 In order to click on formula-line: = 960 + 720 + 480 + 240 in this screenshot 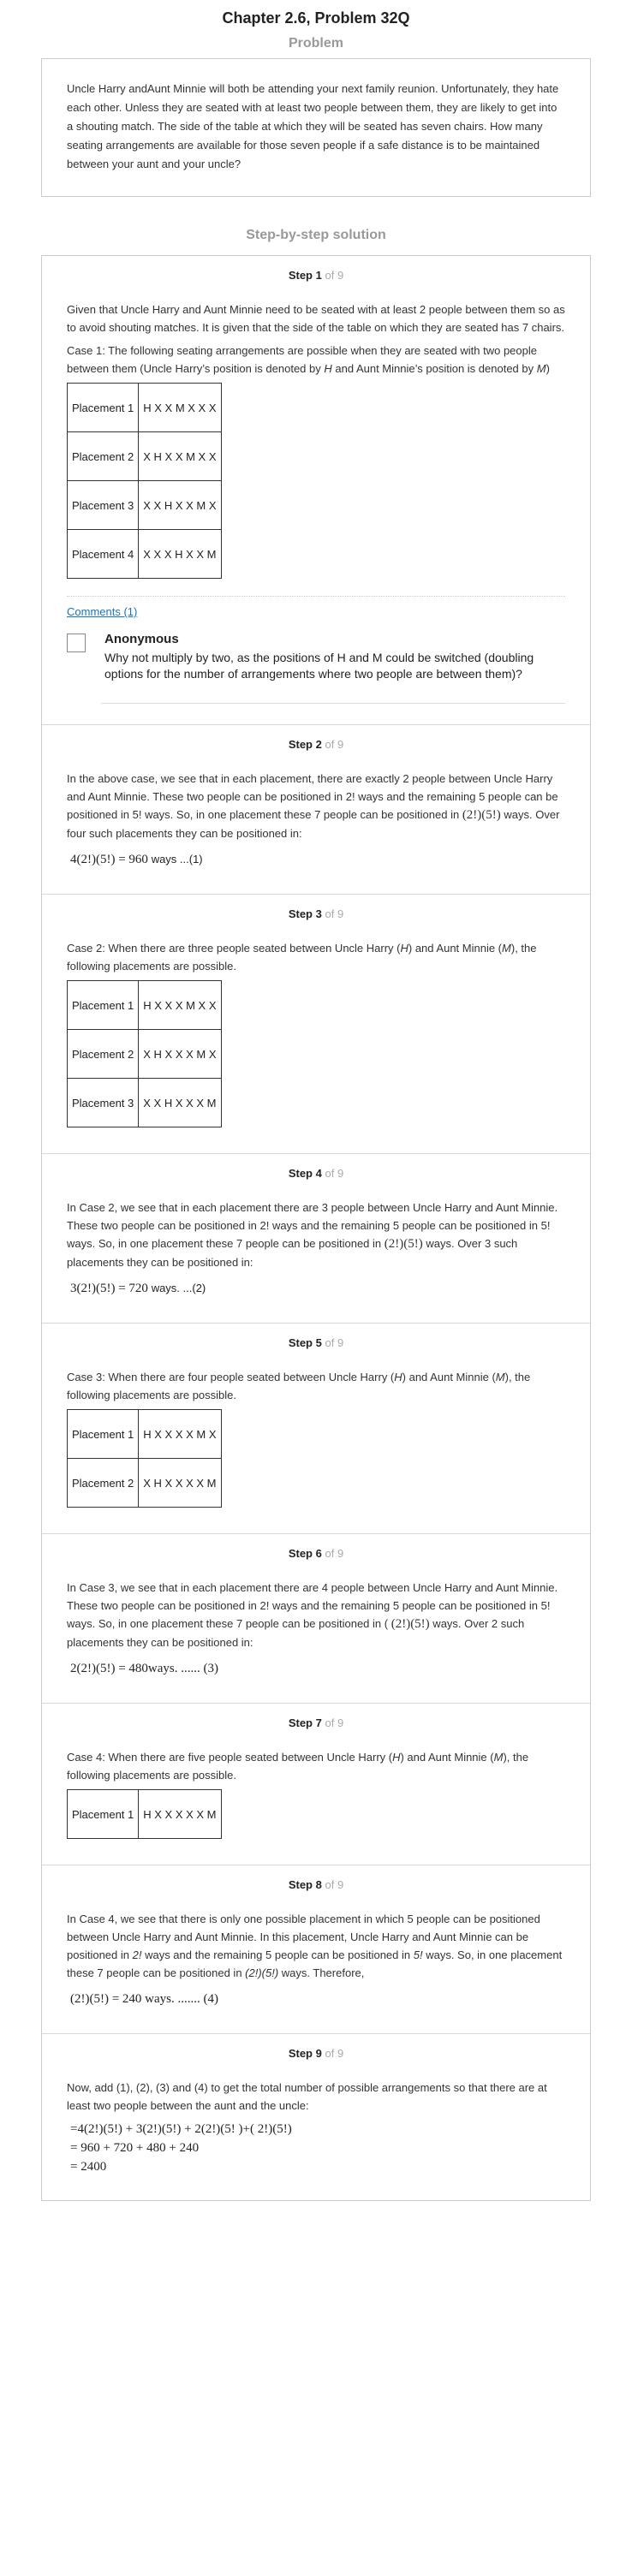, I will do `click(135, 2148)`.